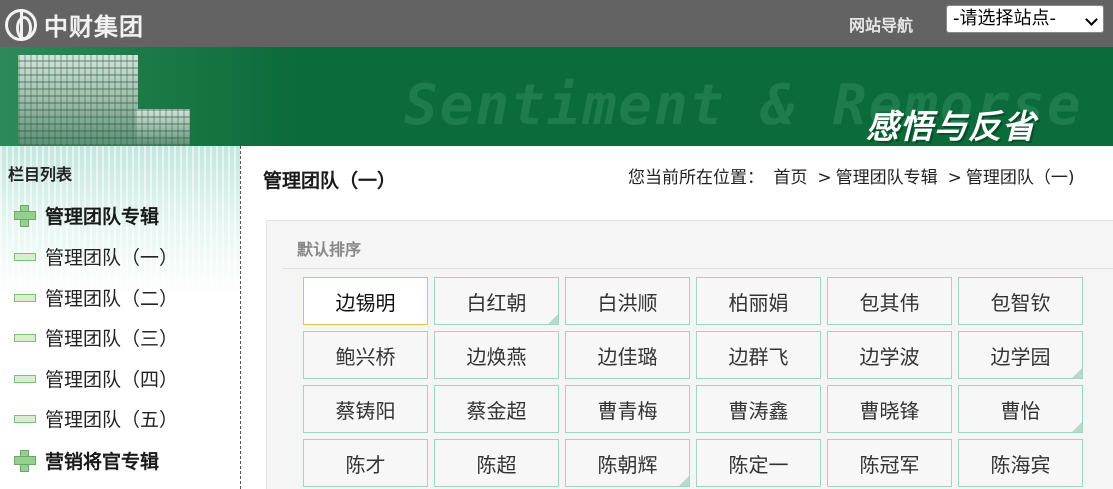  Describe the element at coordinates (758, 355) in the screenshot. I see `name-button: 边群飞` at that location.